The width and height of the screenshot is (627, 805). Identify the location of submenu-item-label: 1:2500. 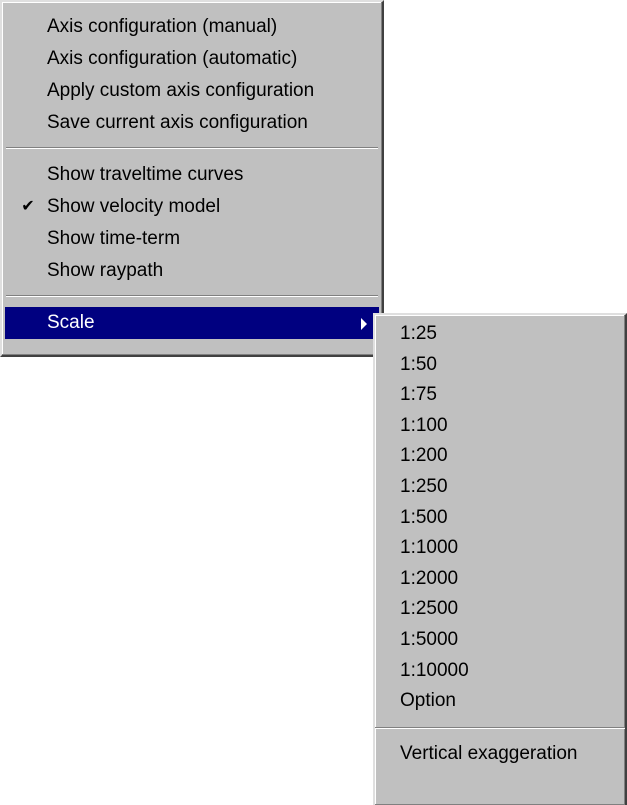
(429, 609).